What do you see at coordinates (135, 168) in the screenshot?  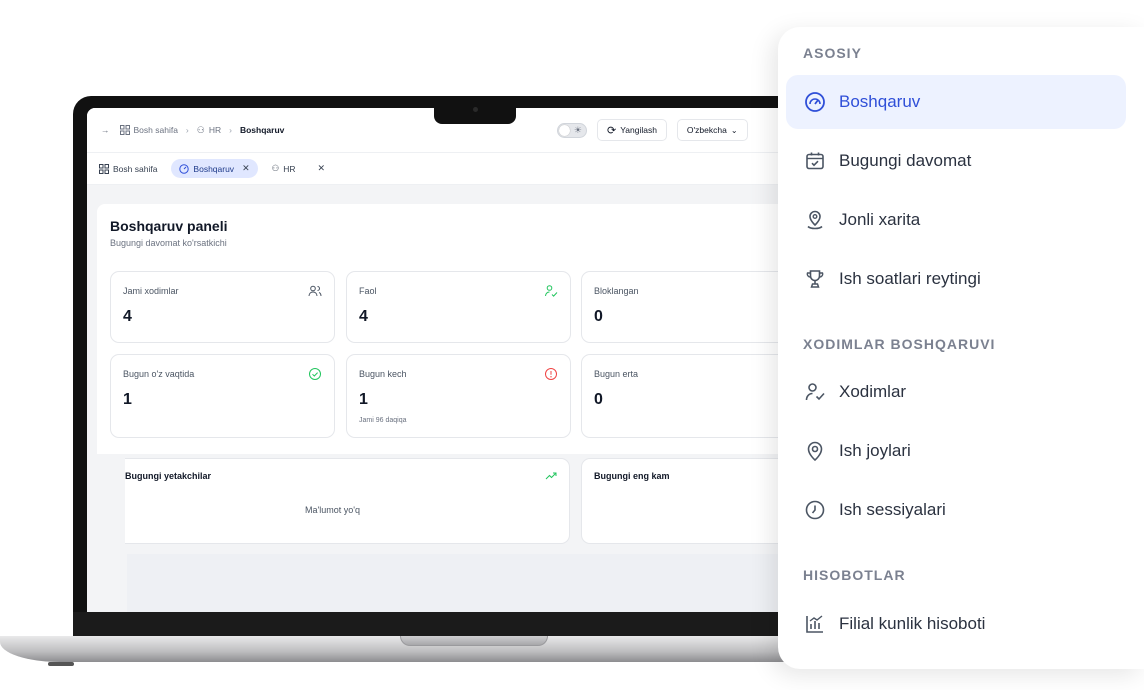 I see `tab-home-label: Bosh sahifa` at bounding box center [135, 168].